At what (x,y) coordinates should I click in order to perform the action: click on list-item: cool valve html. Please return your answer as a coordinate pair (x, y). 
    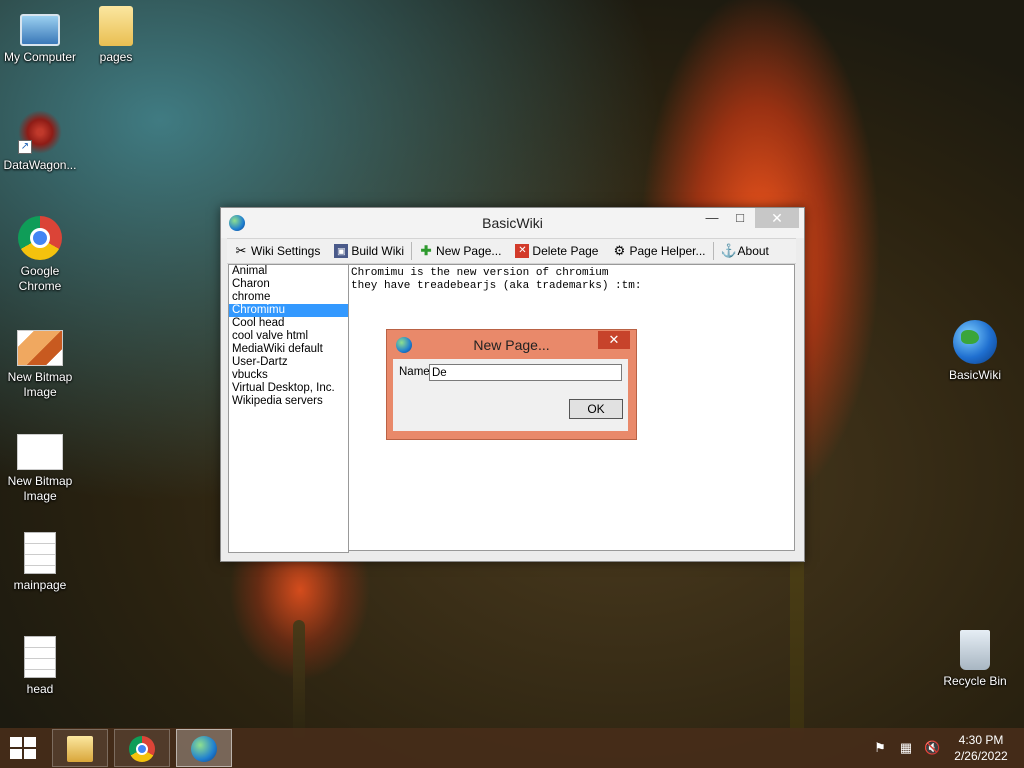
    Looking at the image, I should click on (288, 336).